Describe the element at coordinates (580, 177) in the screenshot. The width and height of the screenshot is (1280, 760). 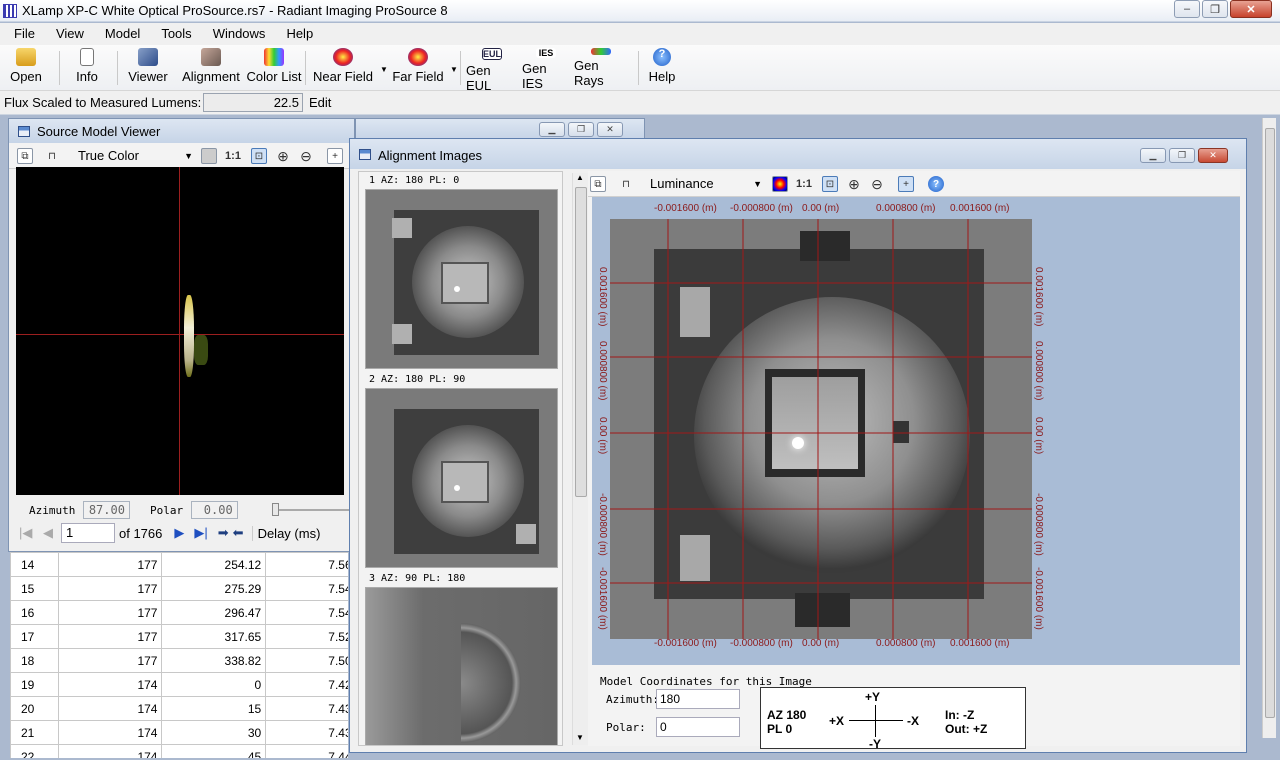
I see `scroll-up-icon: ▲` at that location.